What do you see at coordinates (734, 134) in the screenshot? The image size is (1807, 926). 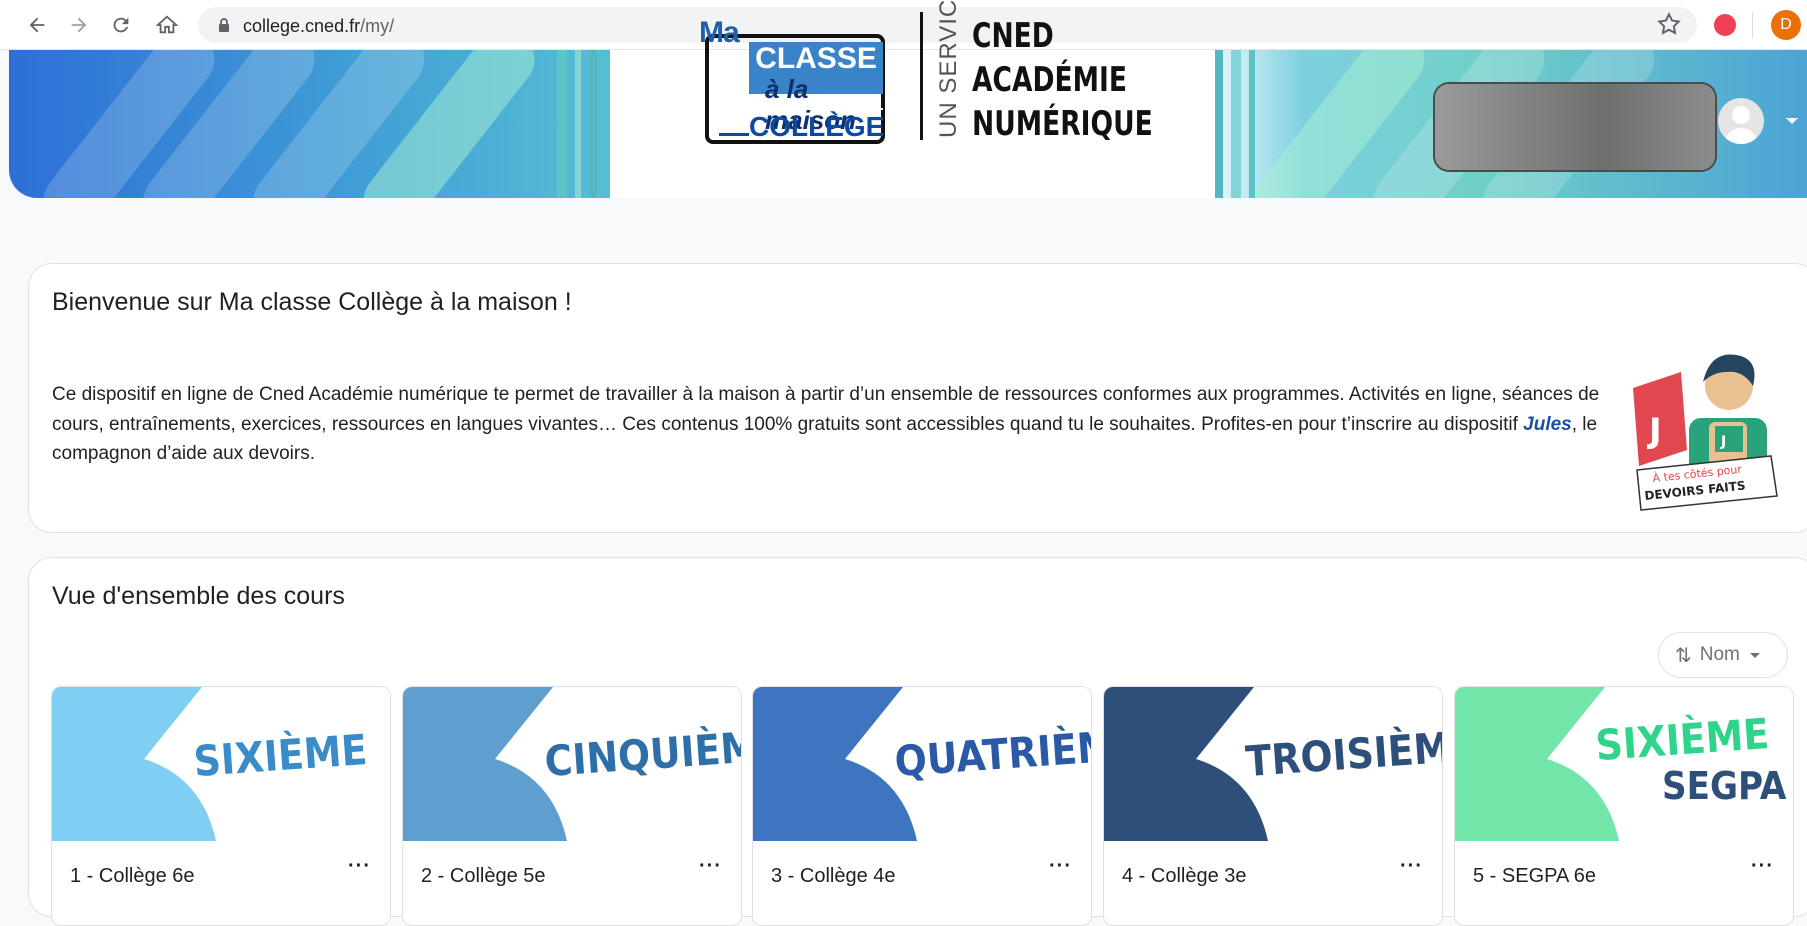 I see `logo-underline` at bounding box center [734, 134].